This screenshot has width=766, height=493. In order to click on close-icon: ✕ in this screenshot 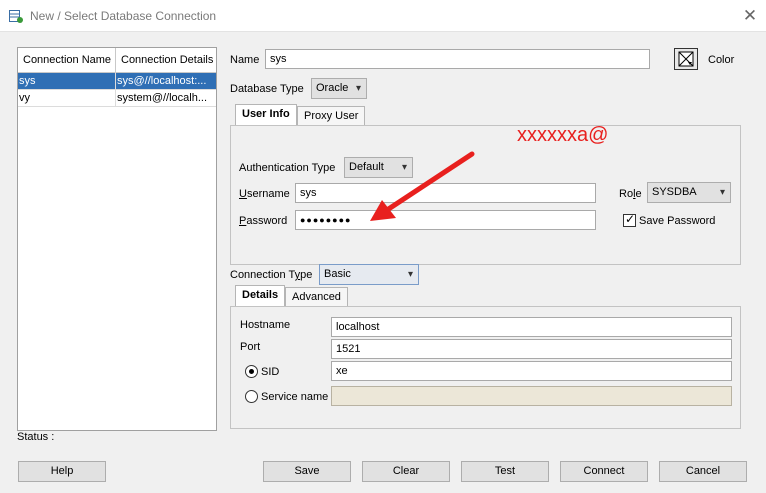, I will do `click(750, 16)`.